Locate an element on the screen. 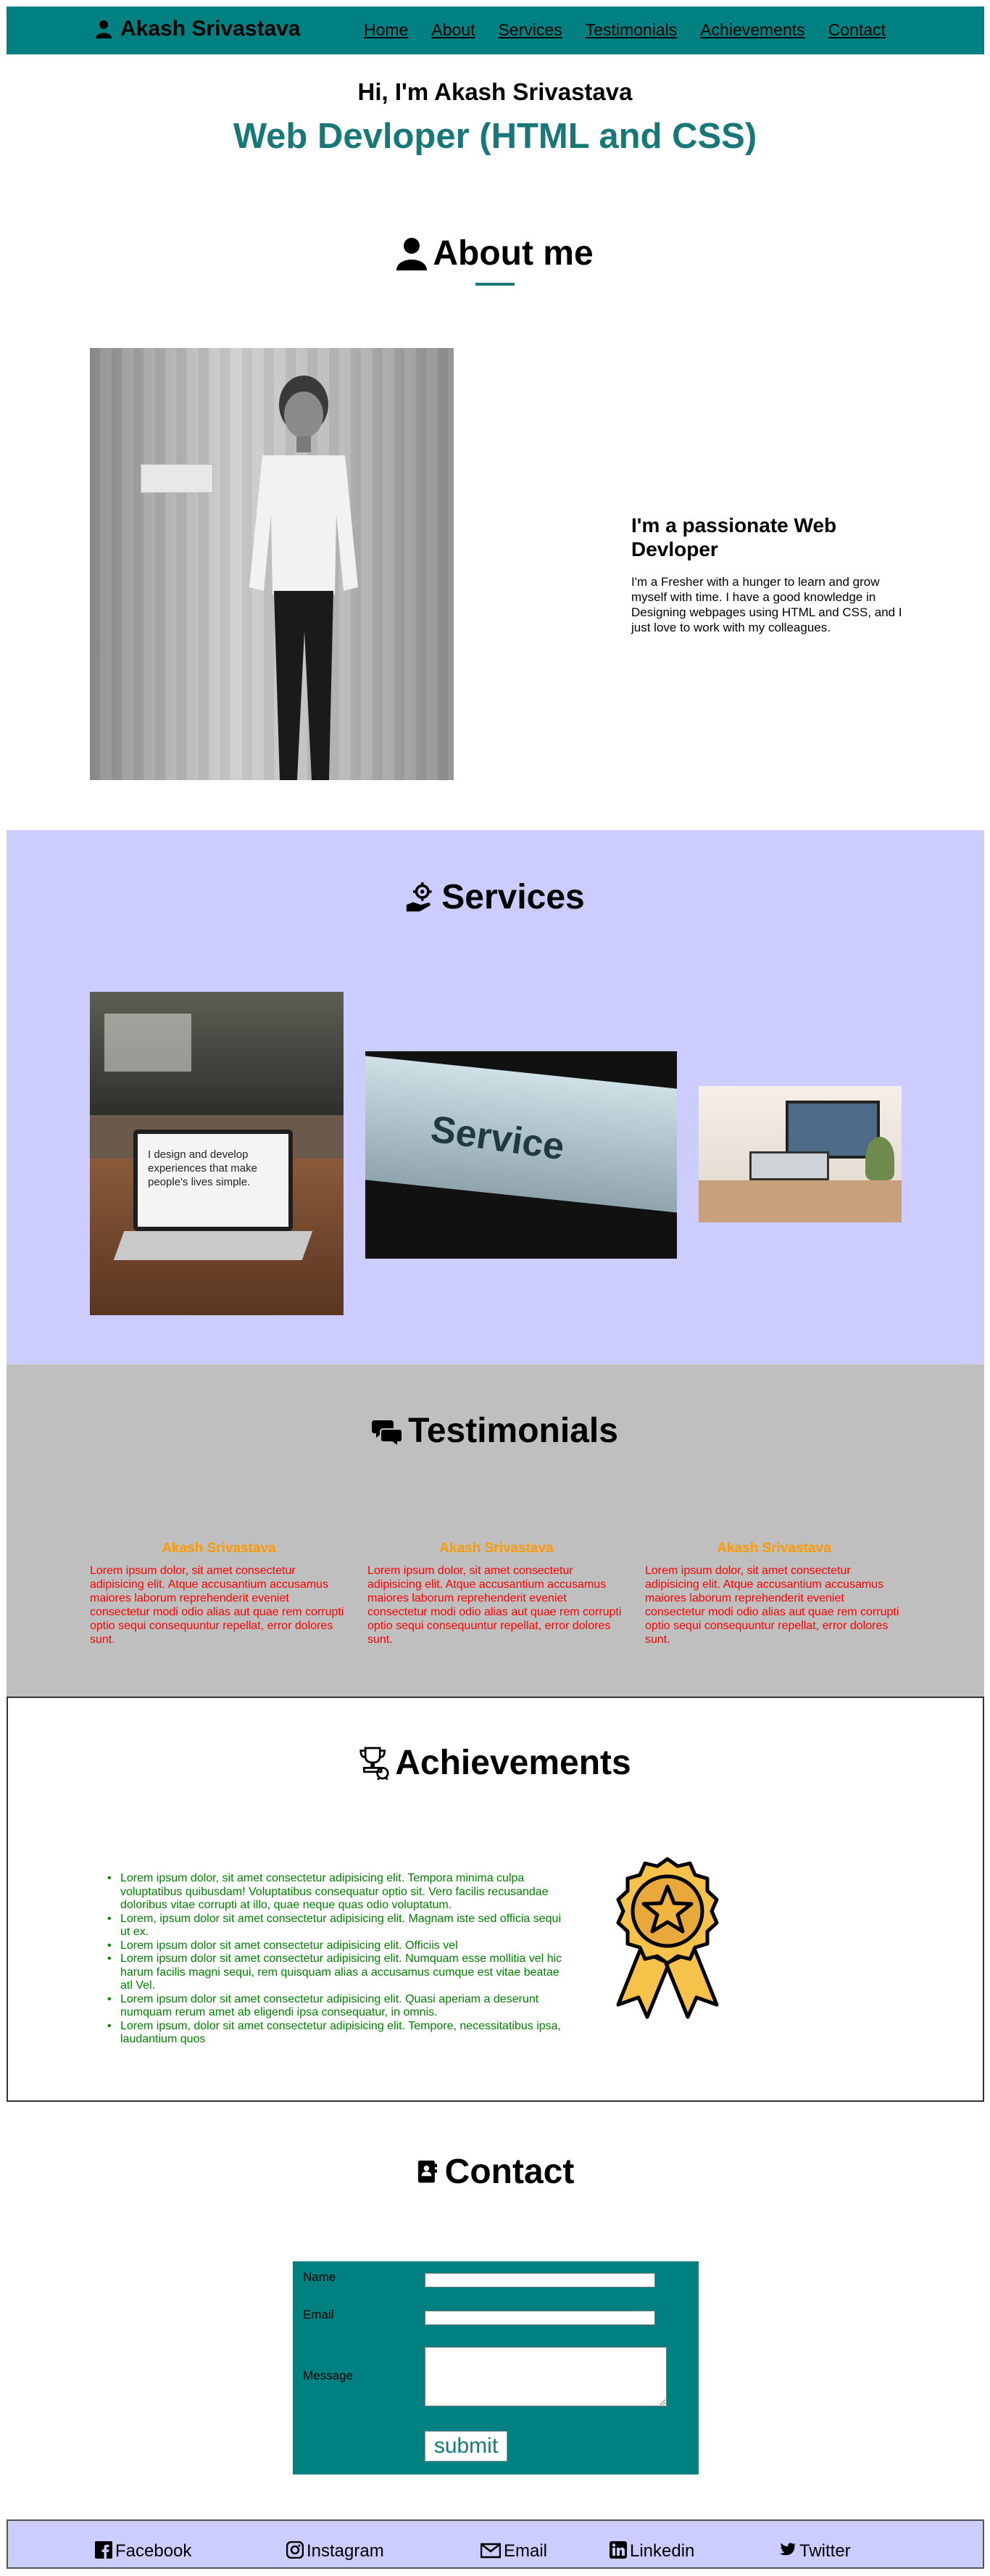 The height and width of the screenshot is (2576, 990). email-link: Email is located at coordinates (514, 2551).